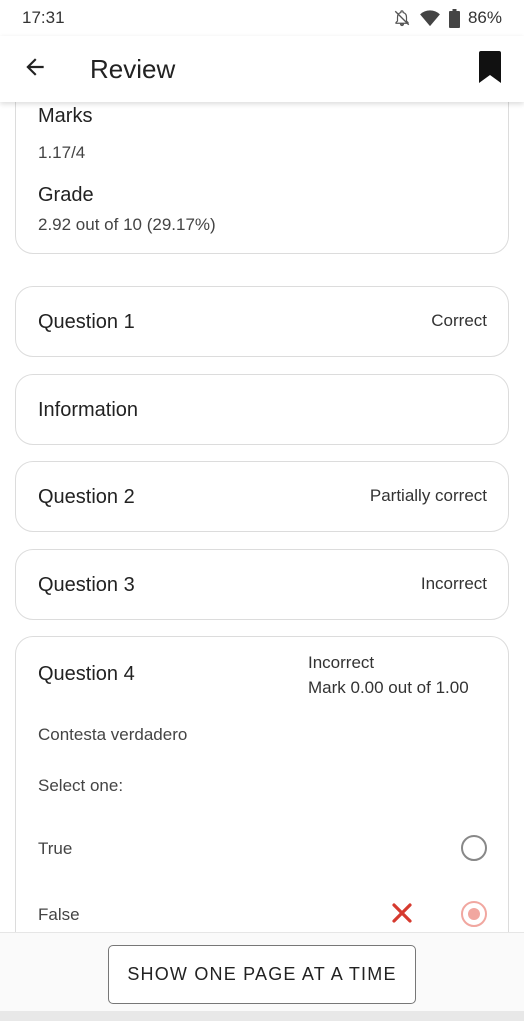 Image resolution: width=524 pixels, height=1021 pixels. Describe the element at coordinates (59, 914) in the screenshot. I see `option-false-label: False` at that location.